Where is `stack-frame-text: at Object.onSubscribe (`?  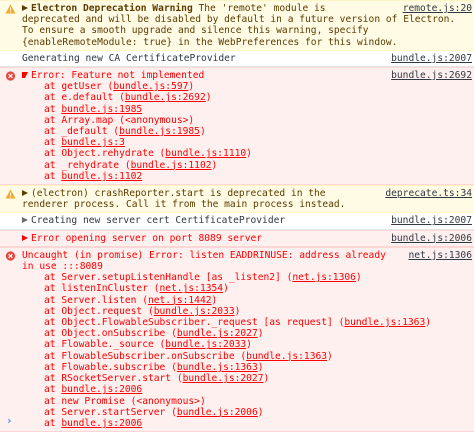 stack-frame-text: at Object.onSubscribe ( is located at coordinates (110, 334).